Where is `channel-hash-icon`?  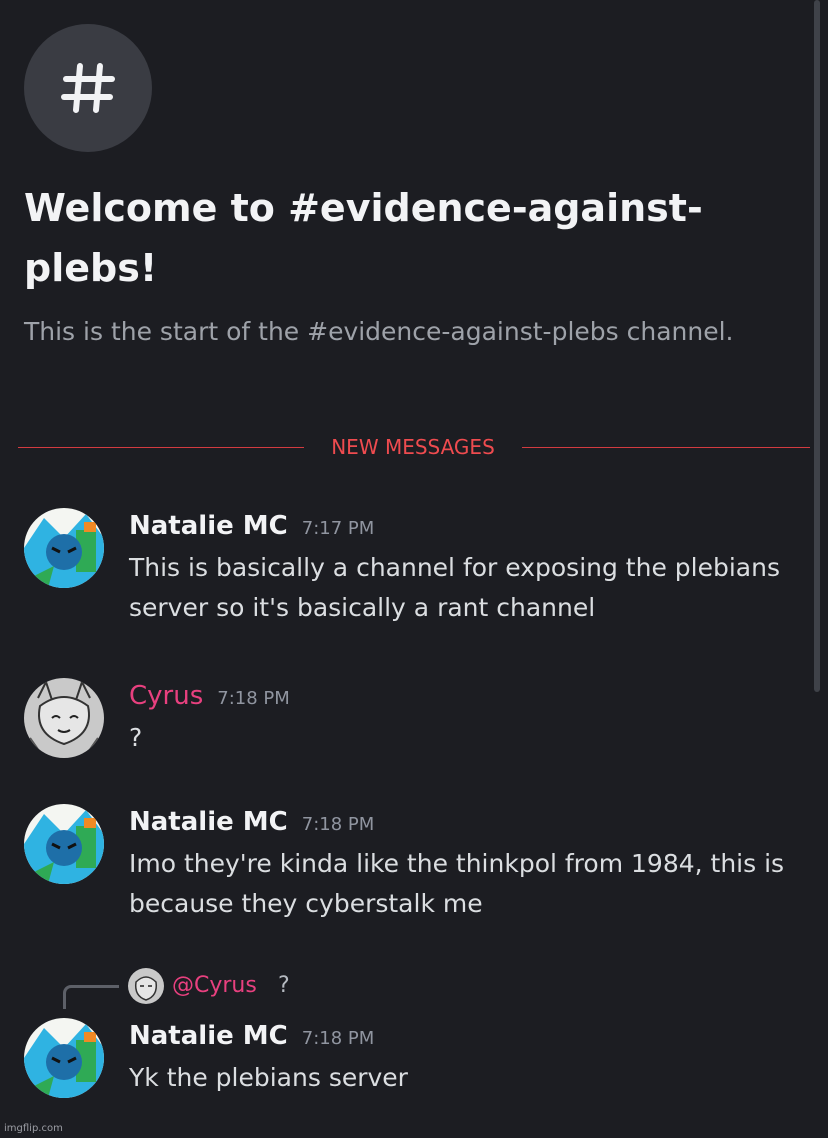 channel-hash-icon is located at coordinates (88, 88).